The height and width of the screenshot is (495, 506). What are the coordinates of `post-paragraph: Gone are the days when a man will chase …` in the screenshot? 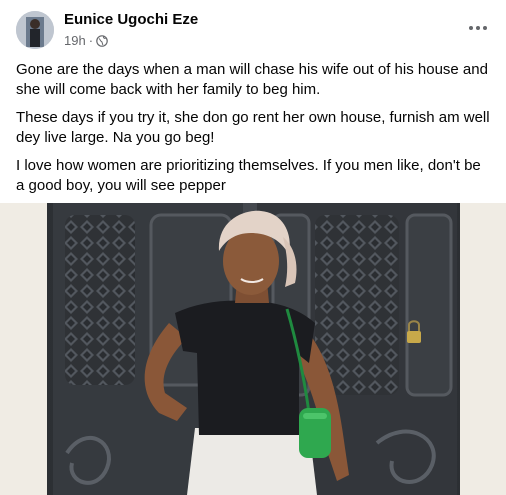 It's located at (252, 79).